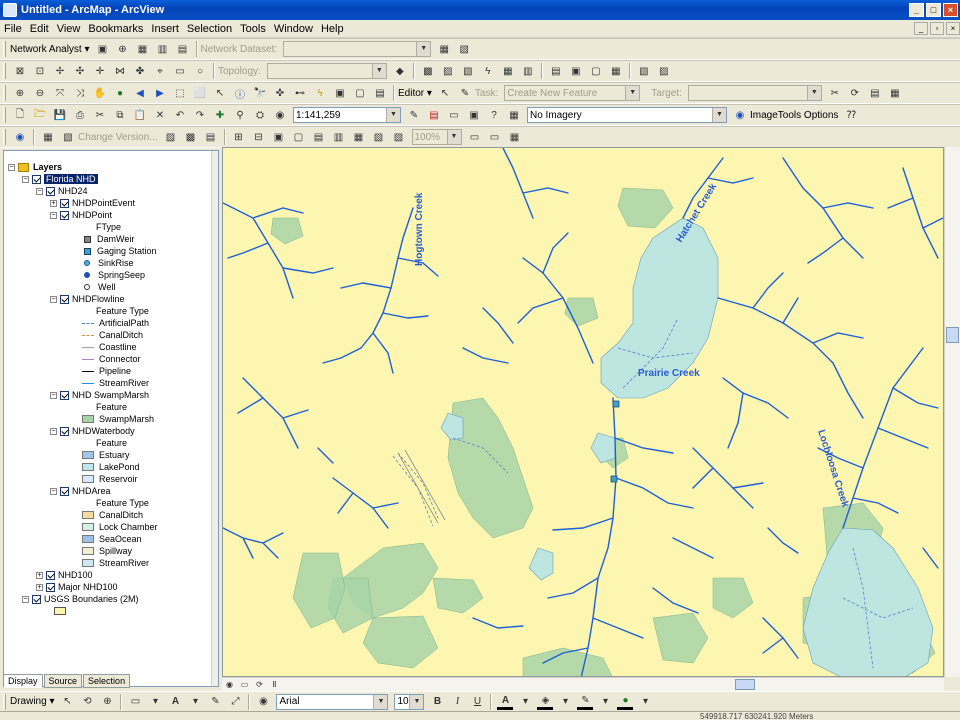 The image size is (960, 720). What do you see at coordinates (77, 587) in the screenshot?
I see `toc-item-major-nhd100: + Major NHD100` at bounding box center [77, 587].